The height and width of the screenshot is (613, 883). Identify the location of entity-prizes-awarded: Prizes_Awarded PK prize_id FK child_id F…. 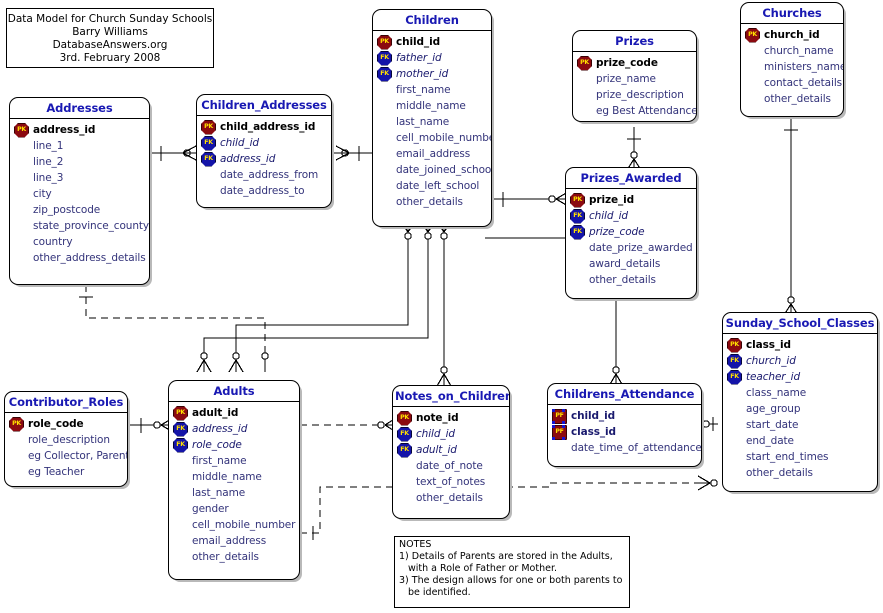
(631, 233).